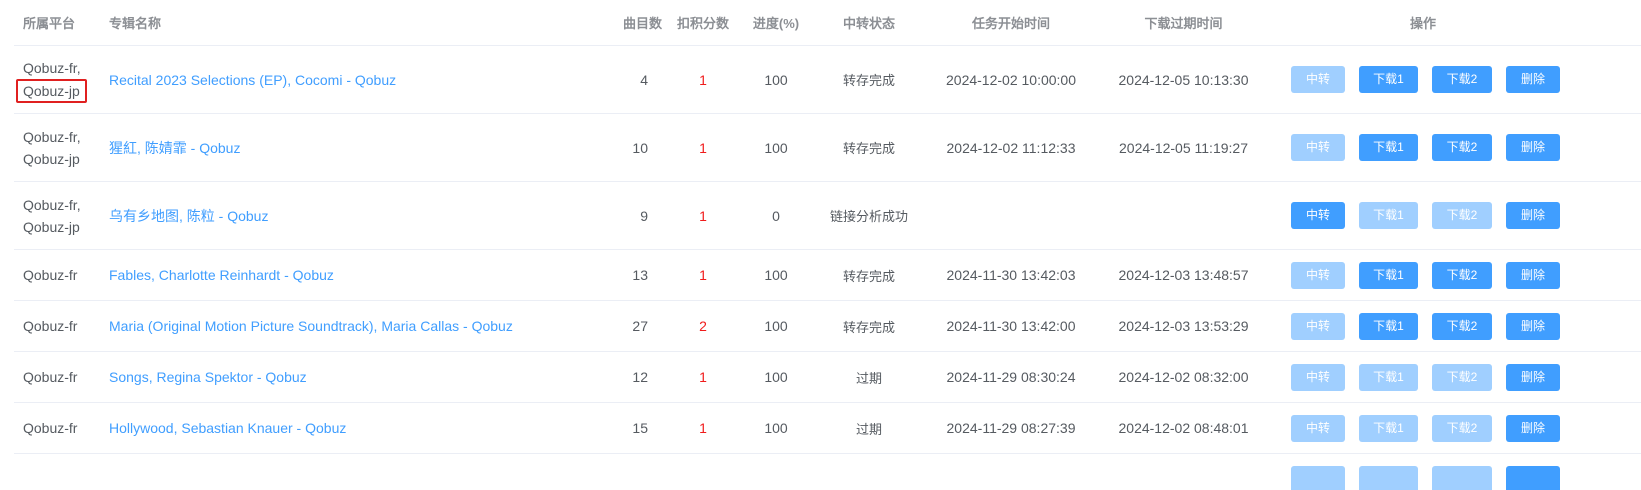 This screenshot has width=1641, height=490. I want to click on start-time: 2024-11-29 08:30:24, so click(1011, 377).